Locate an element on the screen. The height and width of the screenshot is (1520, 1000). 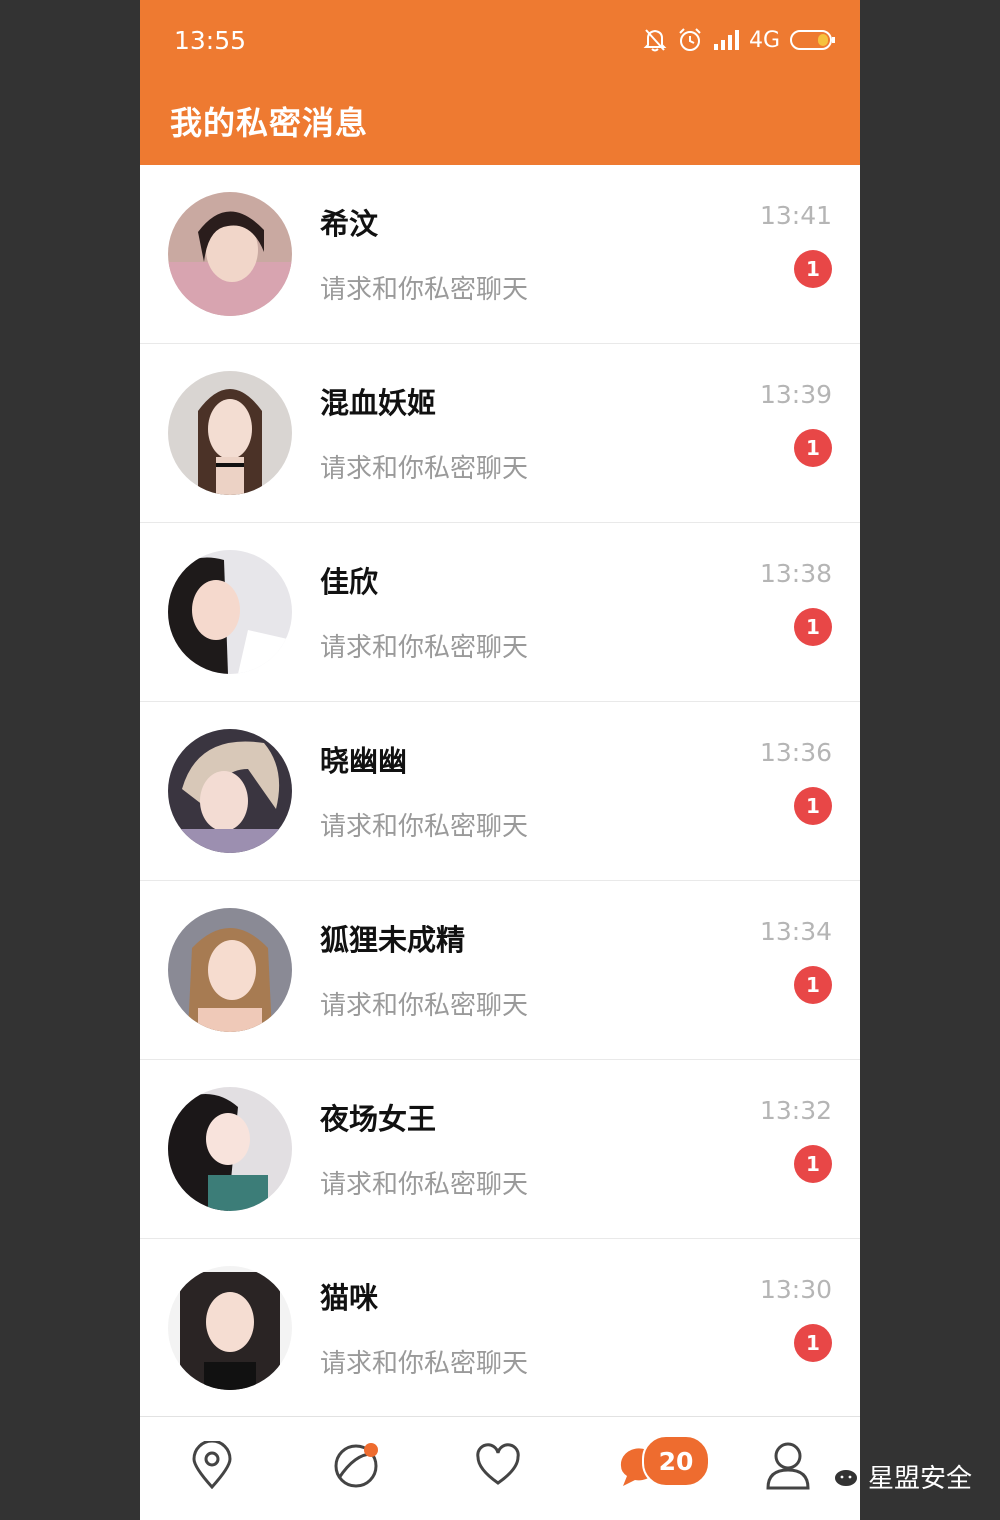
watermark-text: 星盟安全 is located at coordinates (920, 1479).